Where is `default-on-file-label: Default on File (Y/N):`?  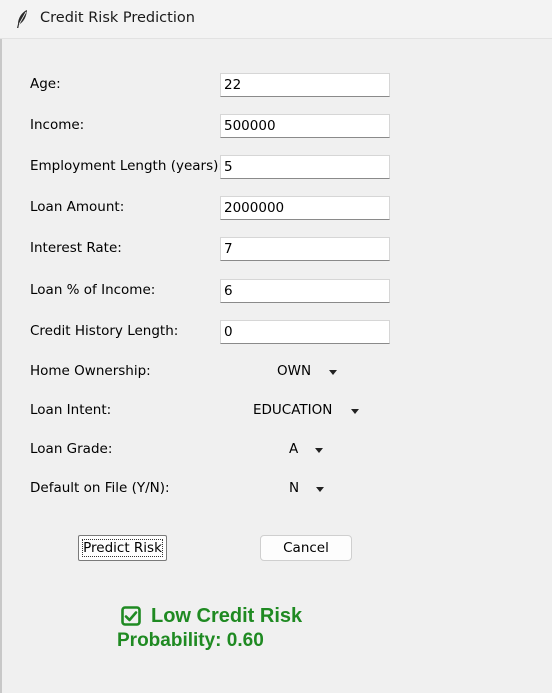
default-on-file-label: Default on File (Y/N): is located at coordinates (100, 488).